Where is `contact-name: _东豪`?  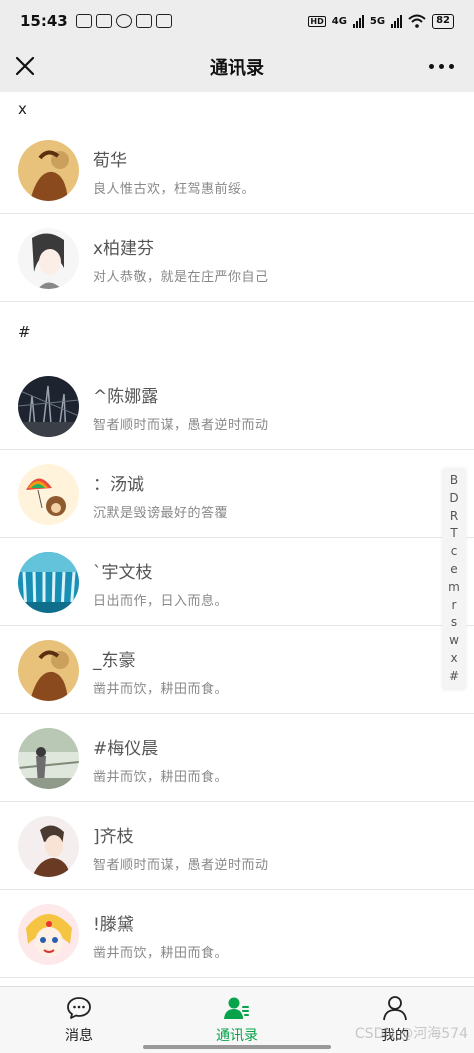 contact-name: _东豪 is located at coordinates (114, 661).